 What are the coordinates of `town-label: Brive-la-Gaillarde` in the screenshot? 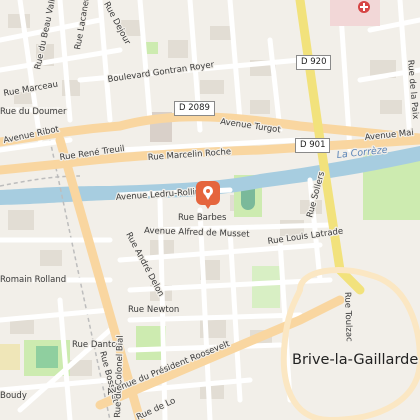 It's located at (355, 360).